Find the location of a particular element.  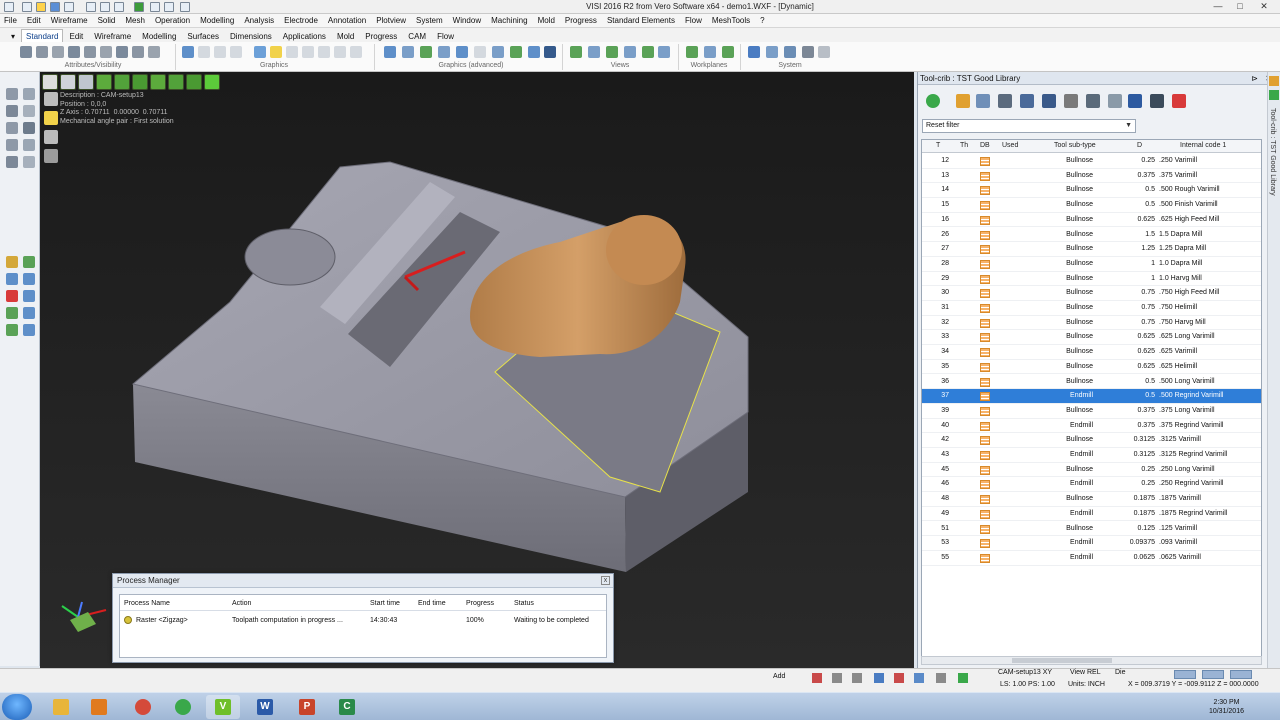

col-used: Used is located at coordinates (1010, 145).